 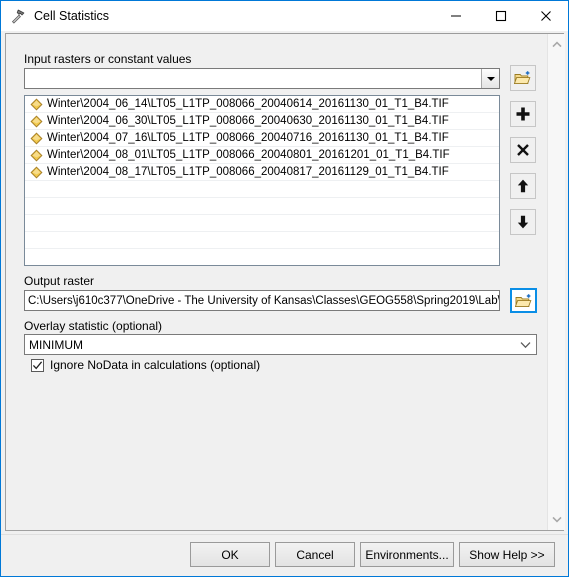 What do you see at coordinates (93, 326) in the screenshot?
I see `overlay-statistic-label: Overlay statistic (optional)` at bounding box center [93, 326].